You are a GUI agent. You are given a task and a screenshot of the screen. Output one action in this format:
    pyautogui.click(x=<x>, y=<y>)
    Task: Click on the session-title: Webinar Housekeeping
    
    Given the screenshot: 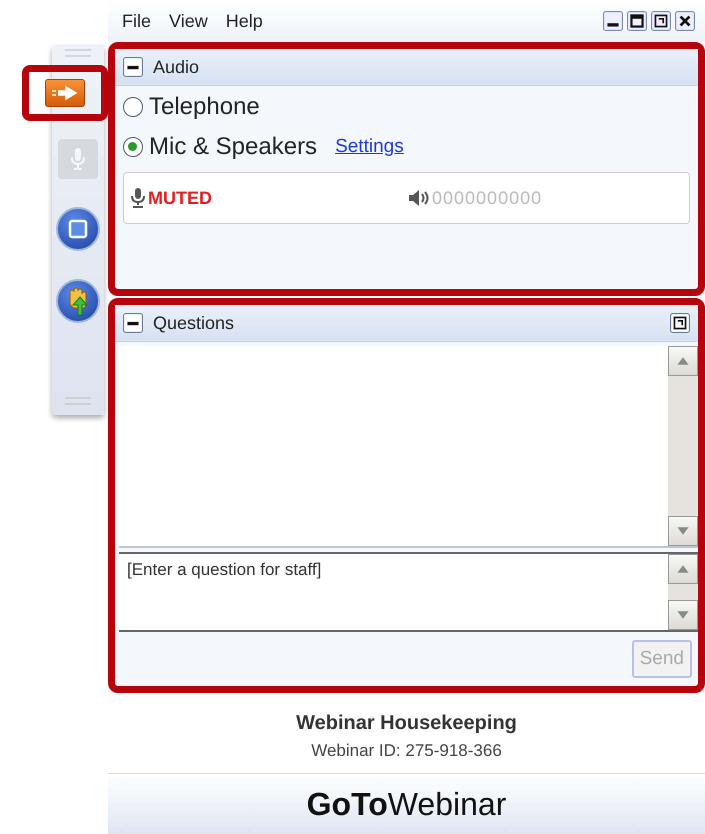 What is the action you would take?
    pyautogui.click(x=406, y=723)
    